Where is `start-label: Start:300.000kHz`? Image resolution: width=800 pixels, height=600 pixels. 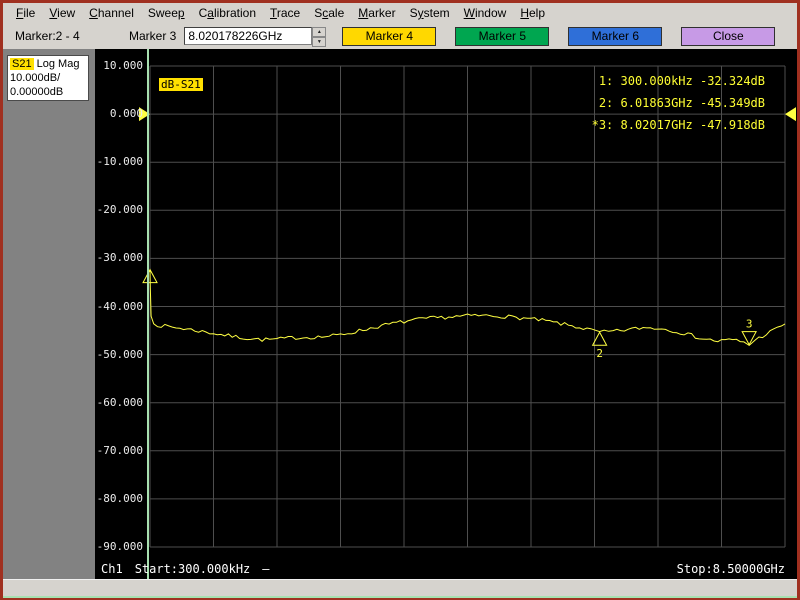
start-label: Start:300.000kHz is located at coordinates (192, 569).